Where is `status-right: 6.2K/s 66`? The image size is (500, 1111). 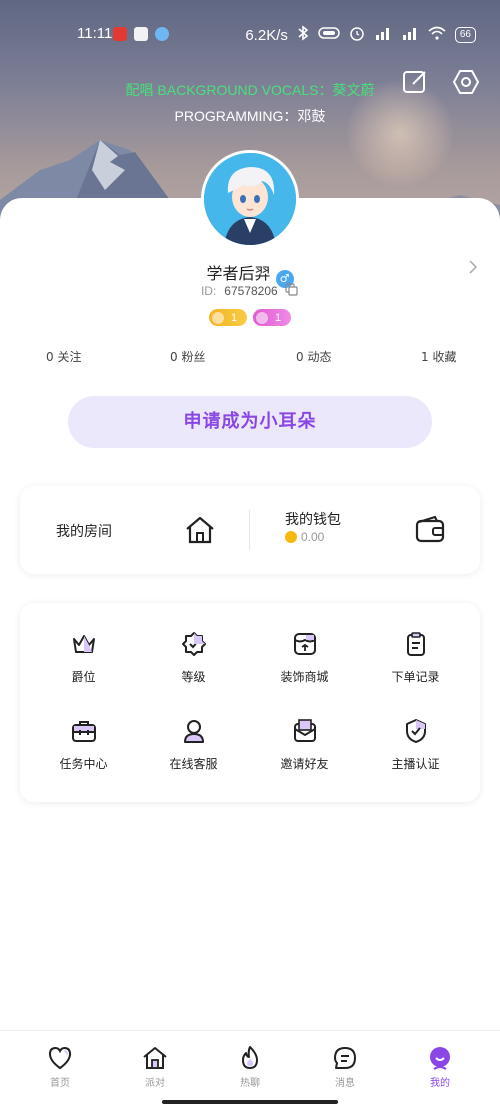 status-right: 6.2K/s 66 is located at coordinates (360, 35).